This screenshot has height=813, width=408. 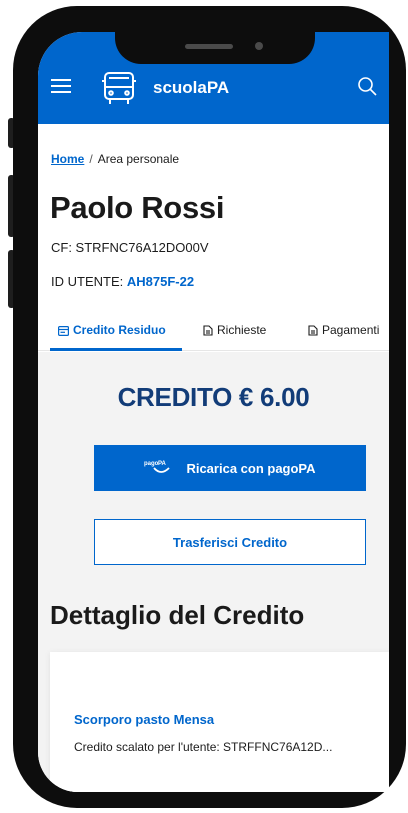 I want to click on tab-pagamenti: Pagamenti, so click(x=343, y=330).